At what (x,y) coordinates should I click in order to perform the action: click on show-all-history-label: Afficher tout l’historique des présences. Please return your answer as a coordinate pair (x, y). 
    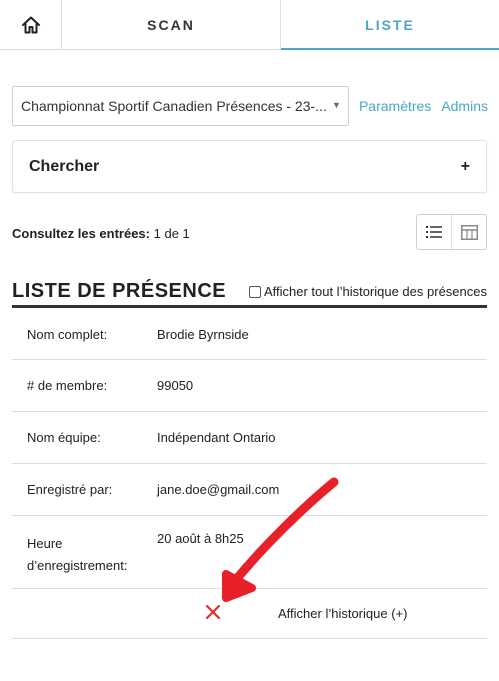
    Looking at the image, I should click on (375, 291).